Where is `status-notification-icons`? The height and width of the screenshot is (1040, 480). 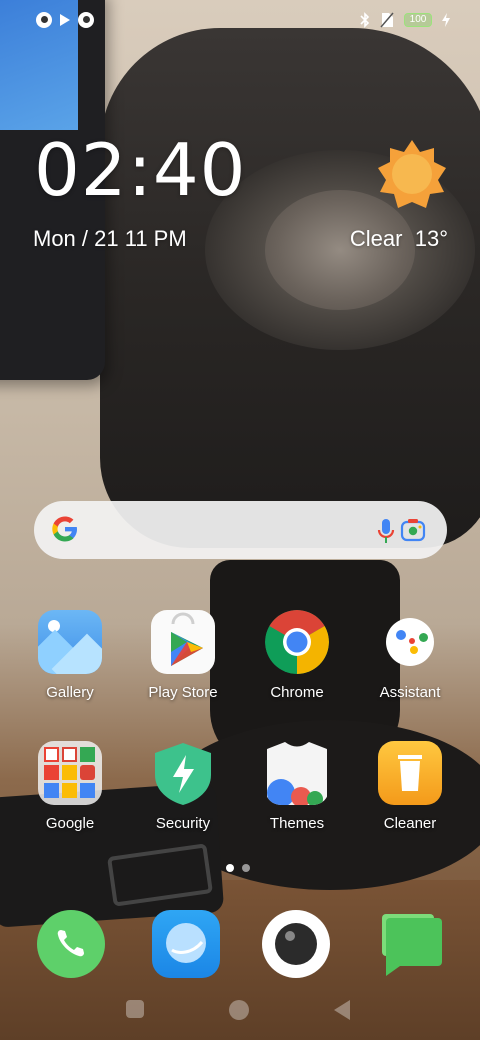 status-notification-icons is located at coordinates (65, 20).